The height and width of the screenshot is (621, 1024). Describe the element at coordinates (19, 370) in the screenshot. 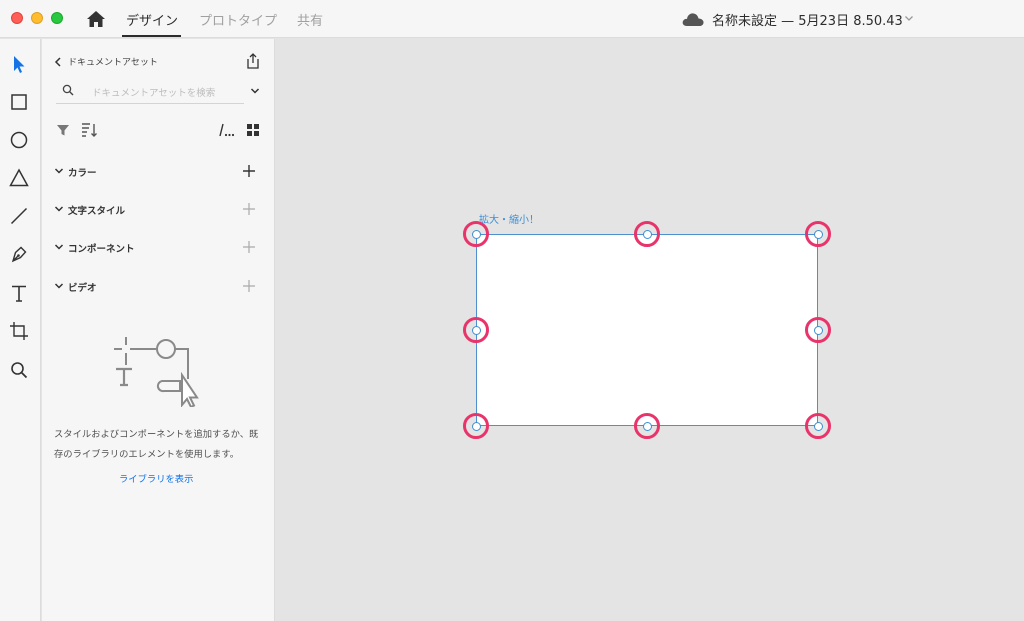

I see `zoom-tool-icon` at that location.